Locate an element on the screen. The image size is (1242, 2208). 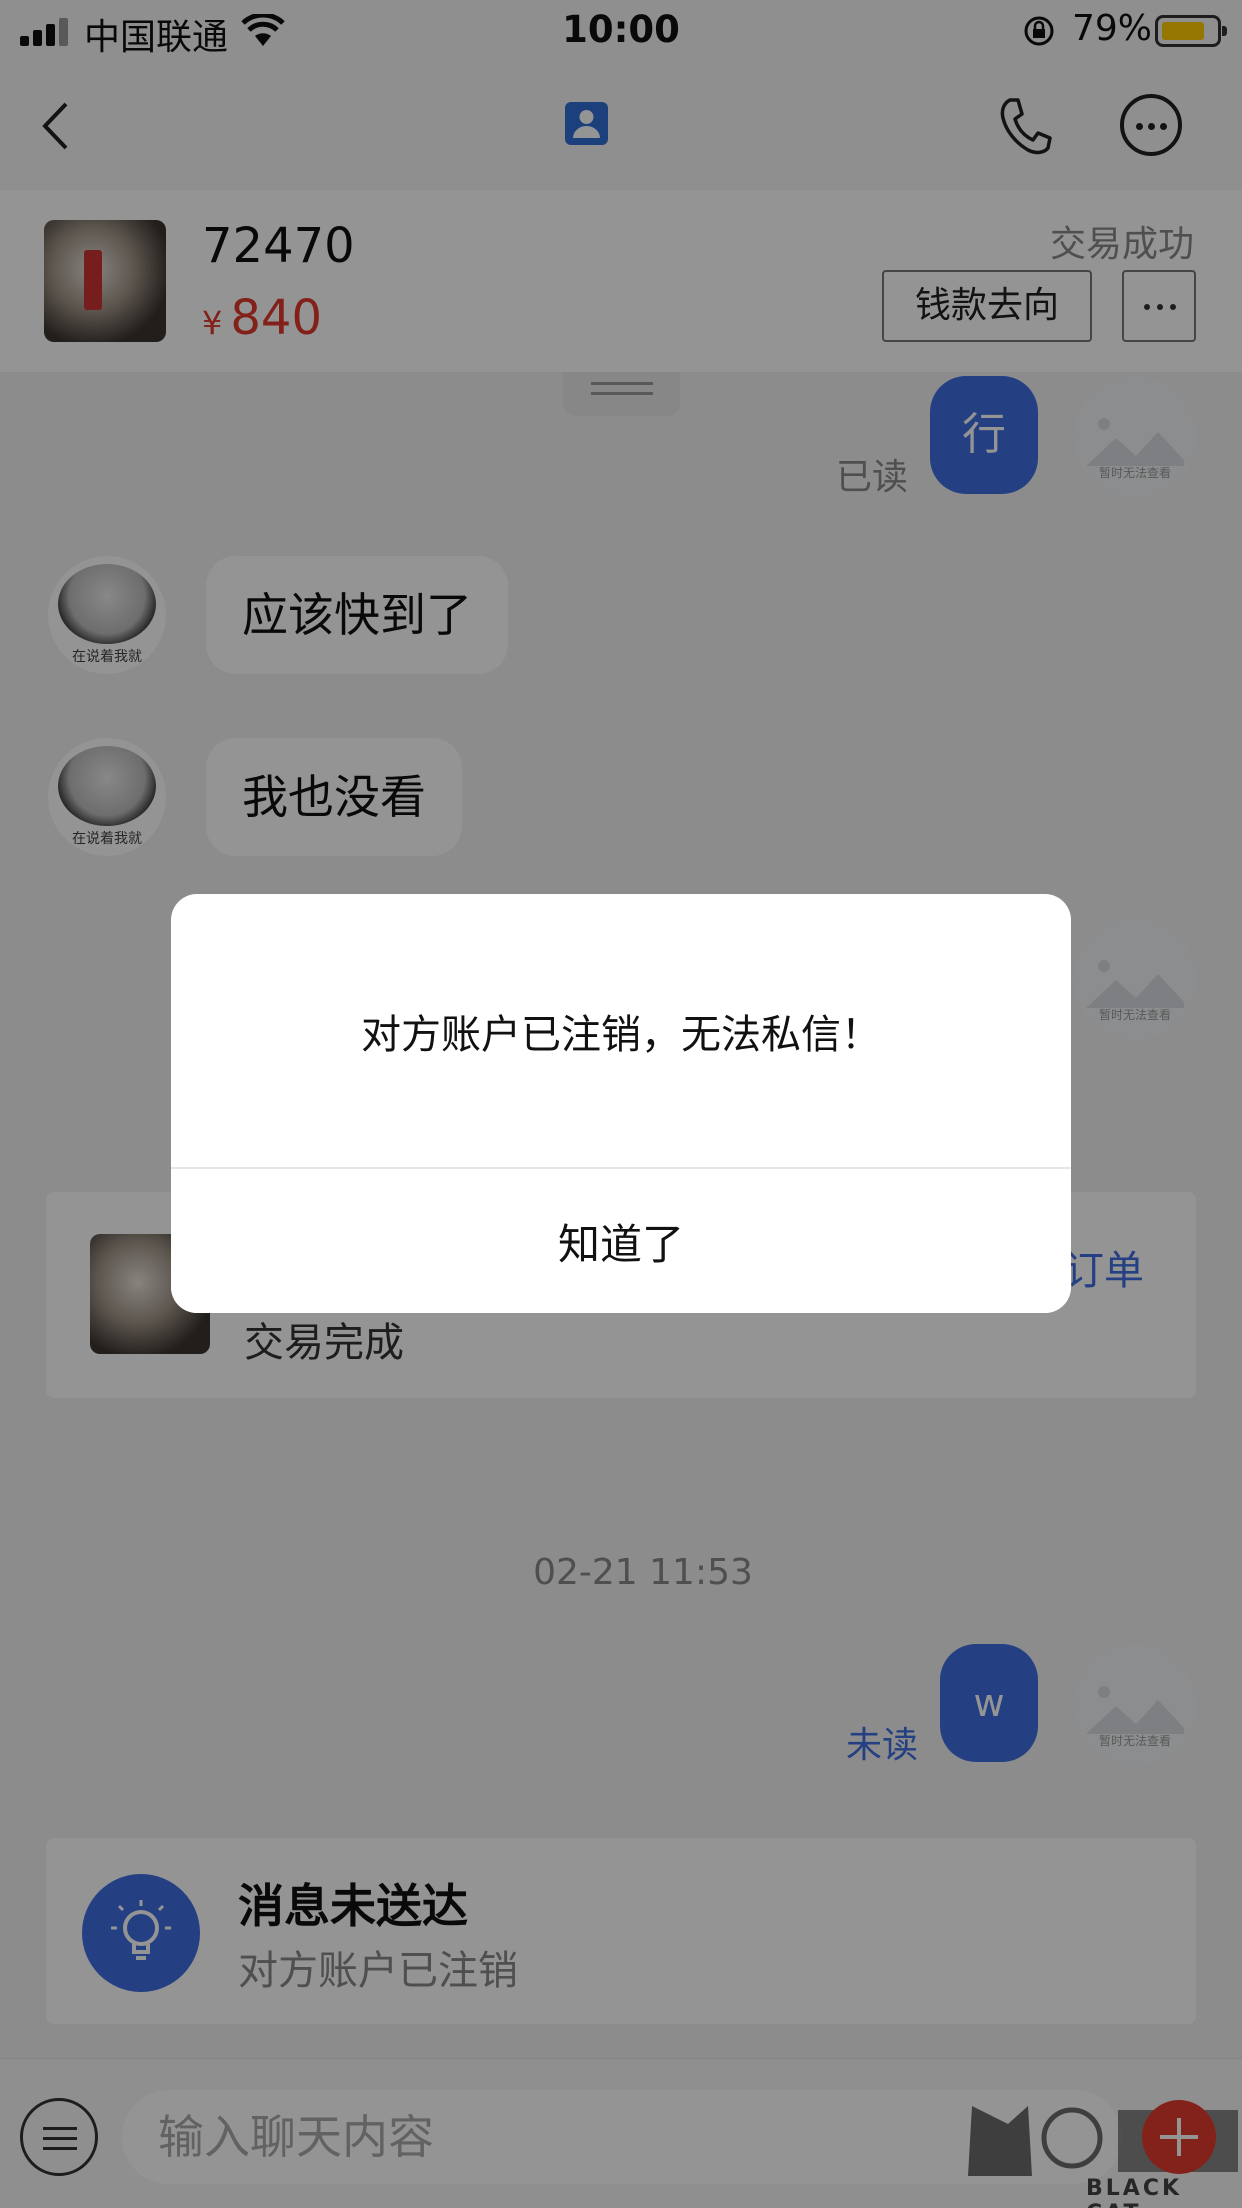
dialog-message: 对方账户已注销，无法私信！ is located at coordinates (621, 1034).